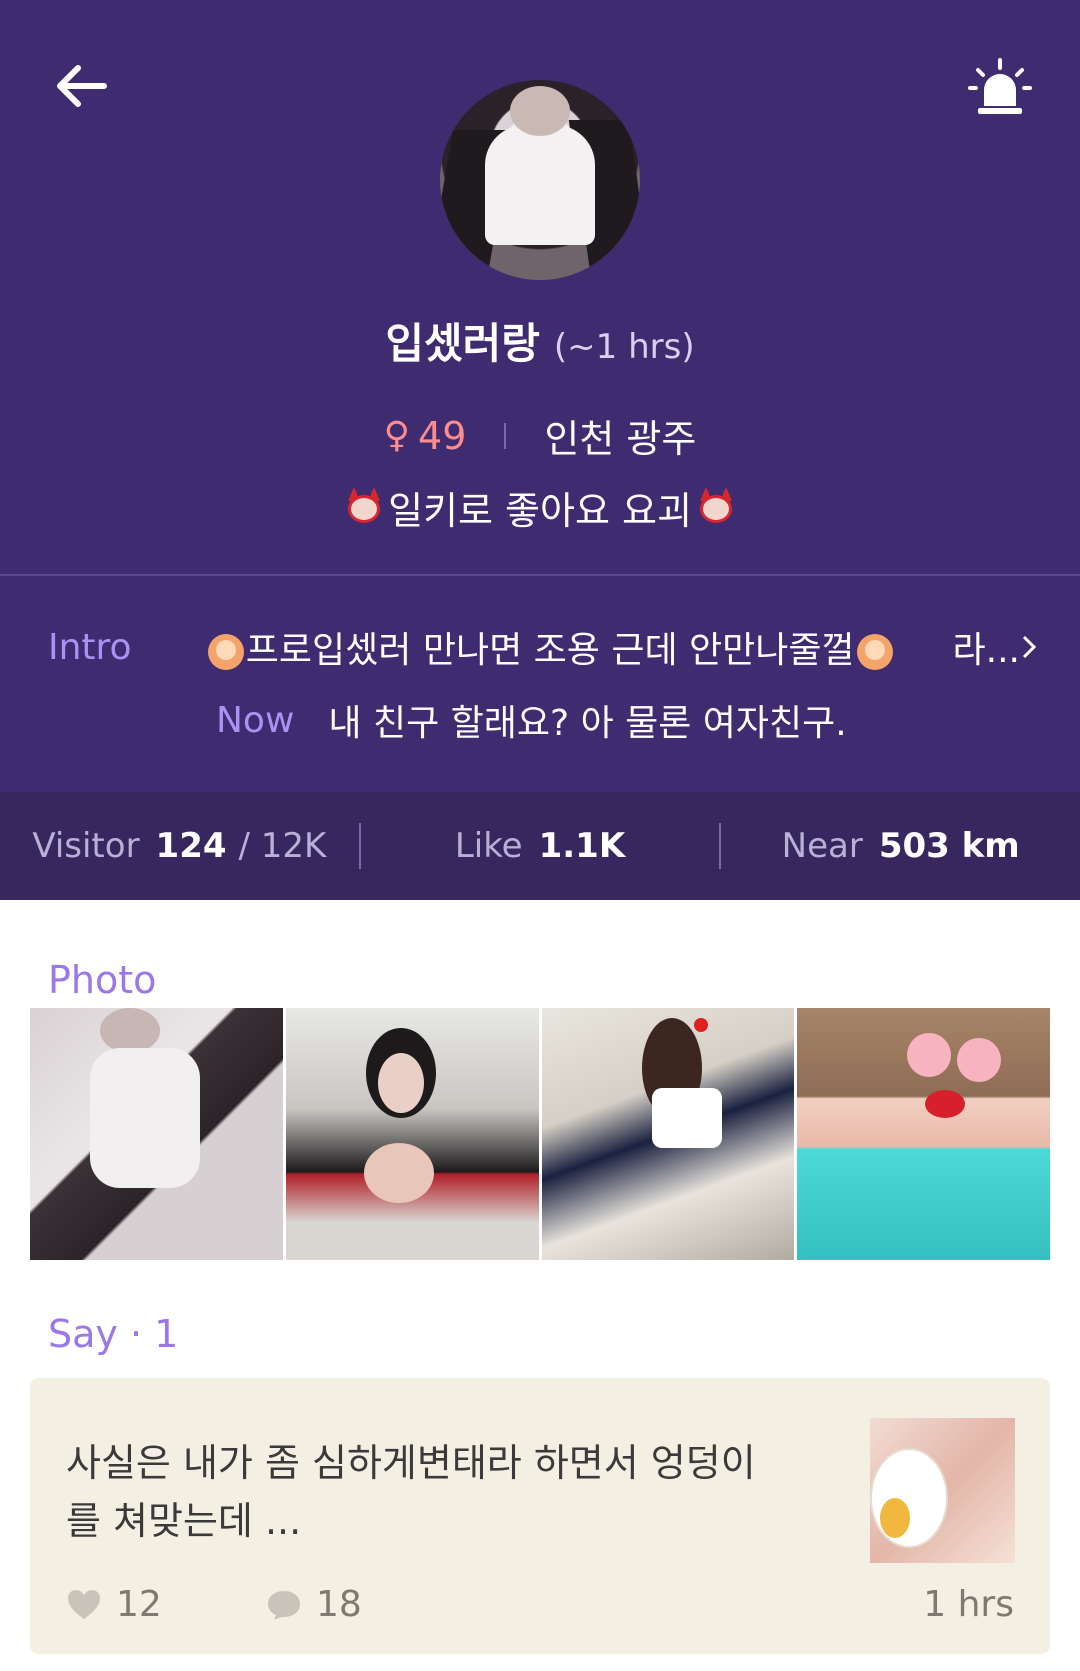 The image size is (1080, 1671). I want to click on visitor-value: 124, so click(191, 846).